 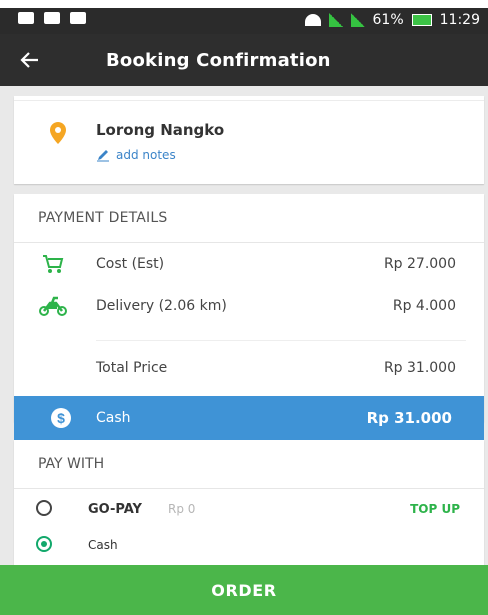 What do you see at coordinates (78, 18) in the screenshot?
I see `message-icon` at bounding box center [78, 18].